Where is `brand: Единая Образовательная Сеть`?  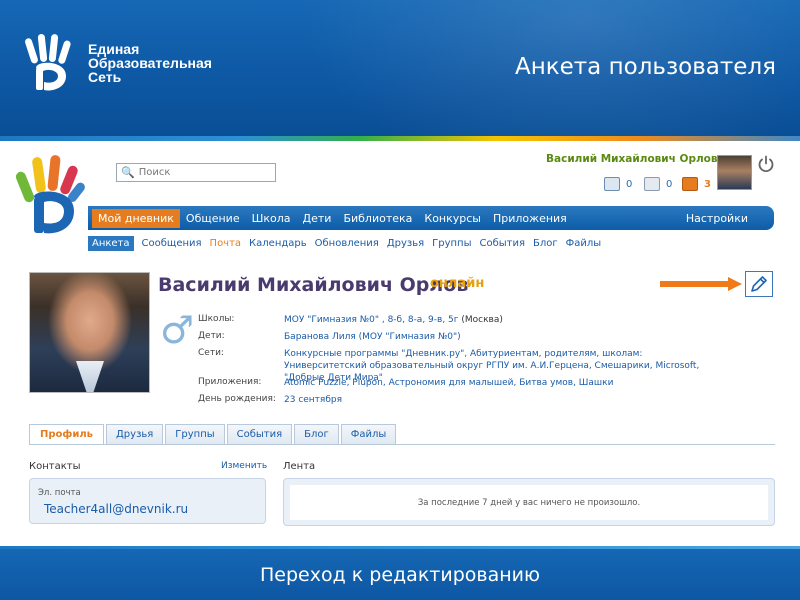 brand: Единая Образовательная Сеть is located at coordinates (117, 63).